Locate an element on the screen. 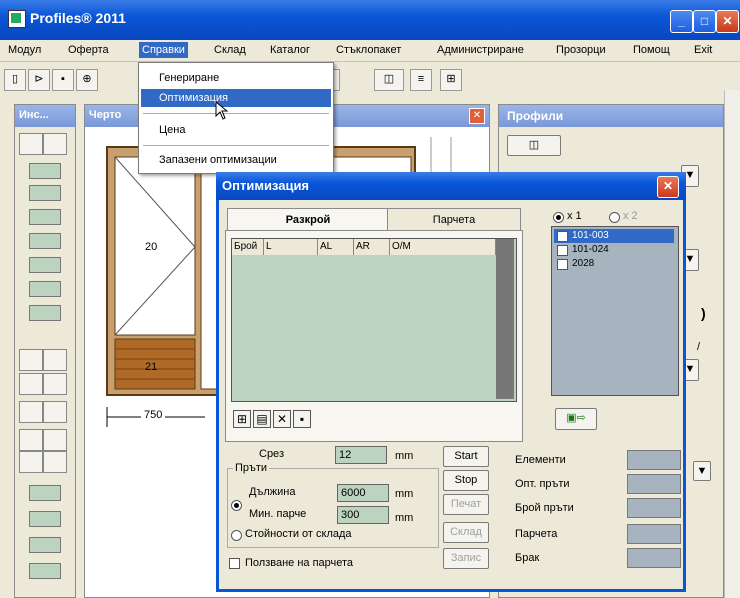  excel-icon: ▣ is located at coordinates (571, 418).